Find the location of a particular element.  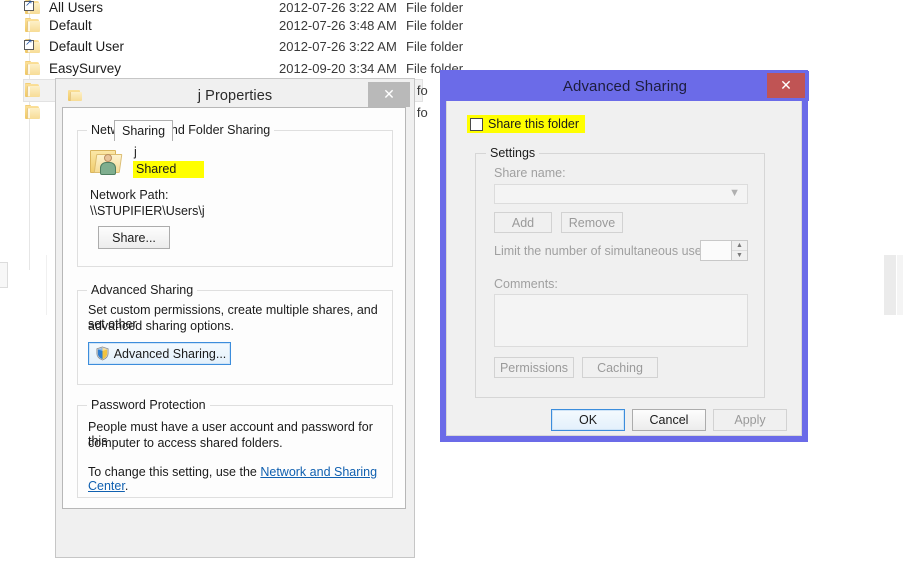

comments-label: Comments: is located at coordinates (526, 284).